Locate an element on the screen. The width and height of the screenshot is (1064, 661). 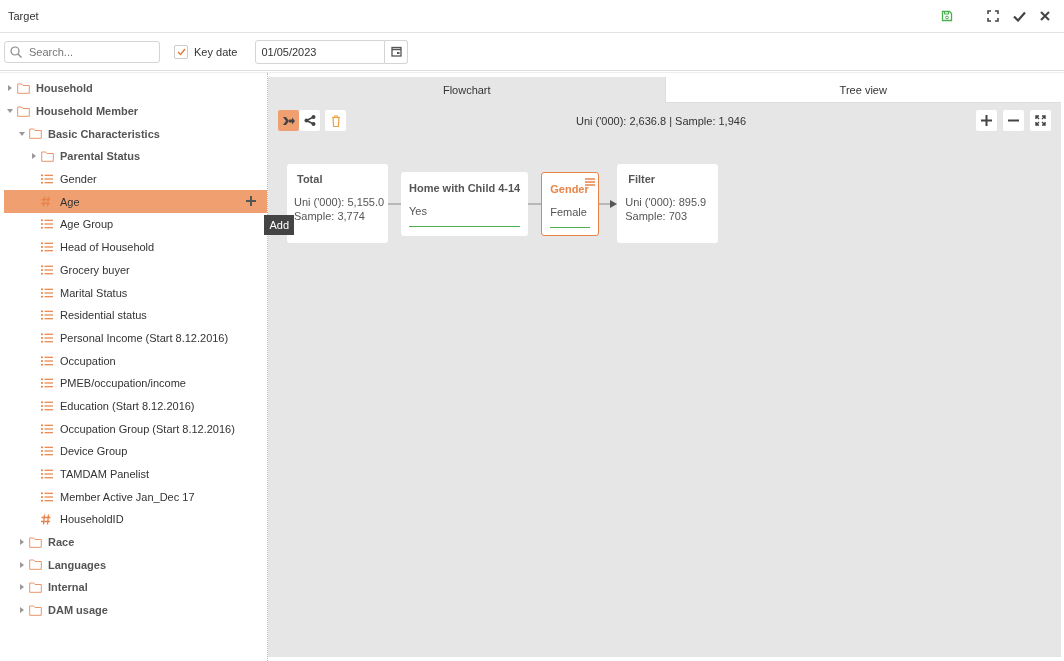
tree-item: Parental Status is located at coordinates (133, 156).